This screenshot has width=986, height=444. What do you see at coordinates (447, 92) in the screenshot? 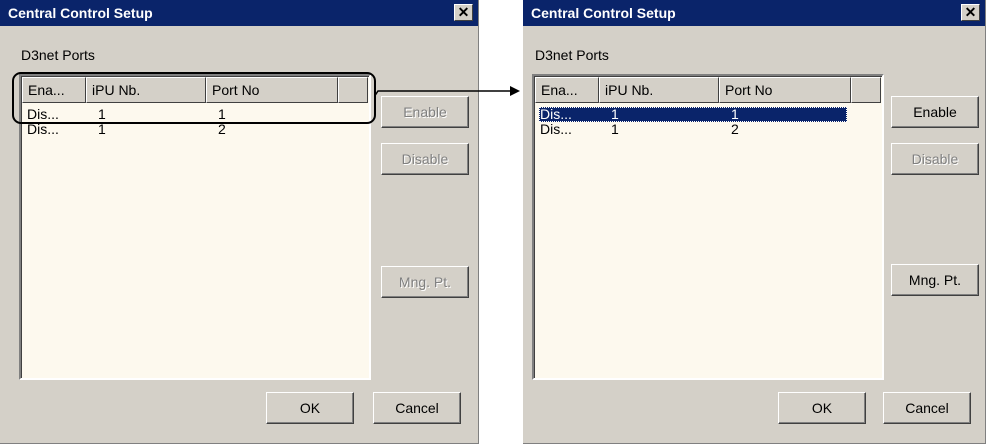
I see `arrow-icon` at bounding box center [447, 92].